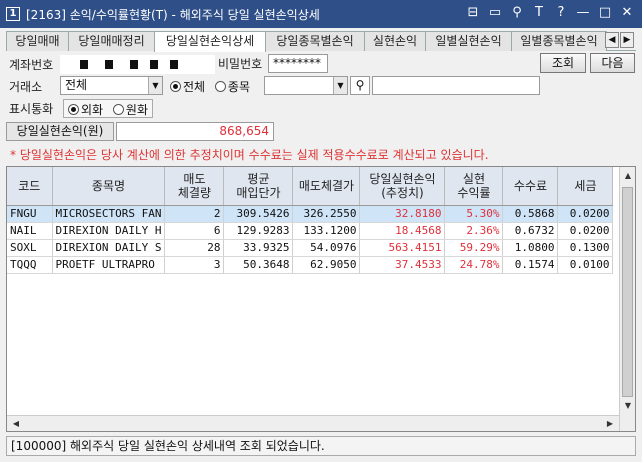 Image resolution: width=642 pixels, height=462 pixels. I want to click on tab-scroll: ◀ ▶, so click(619, 40).